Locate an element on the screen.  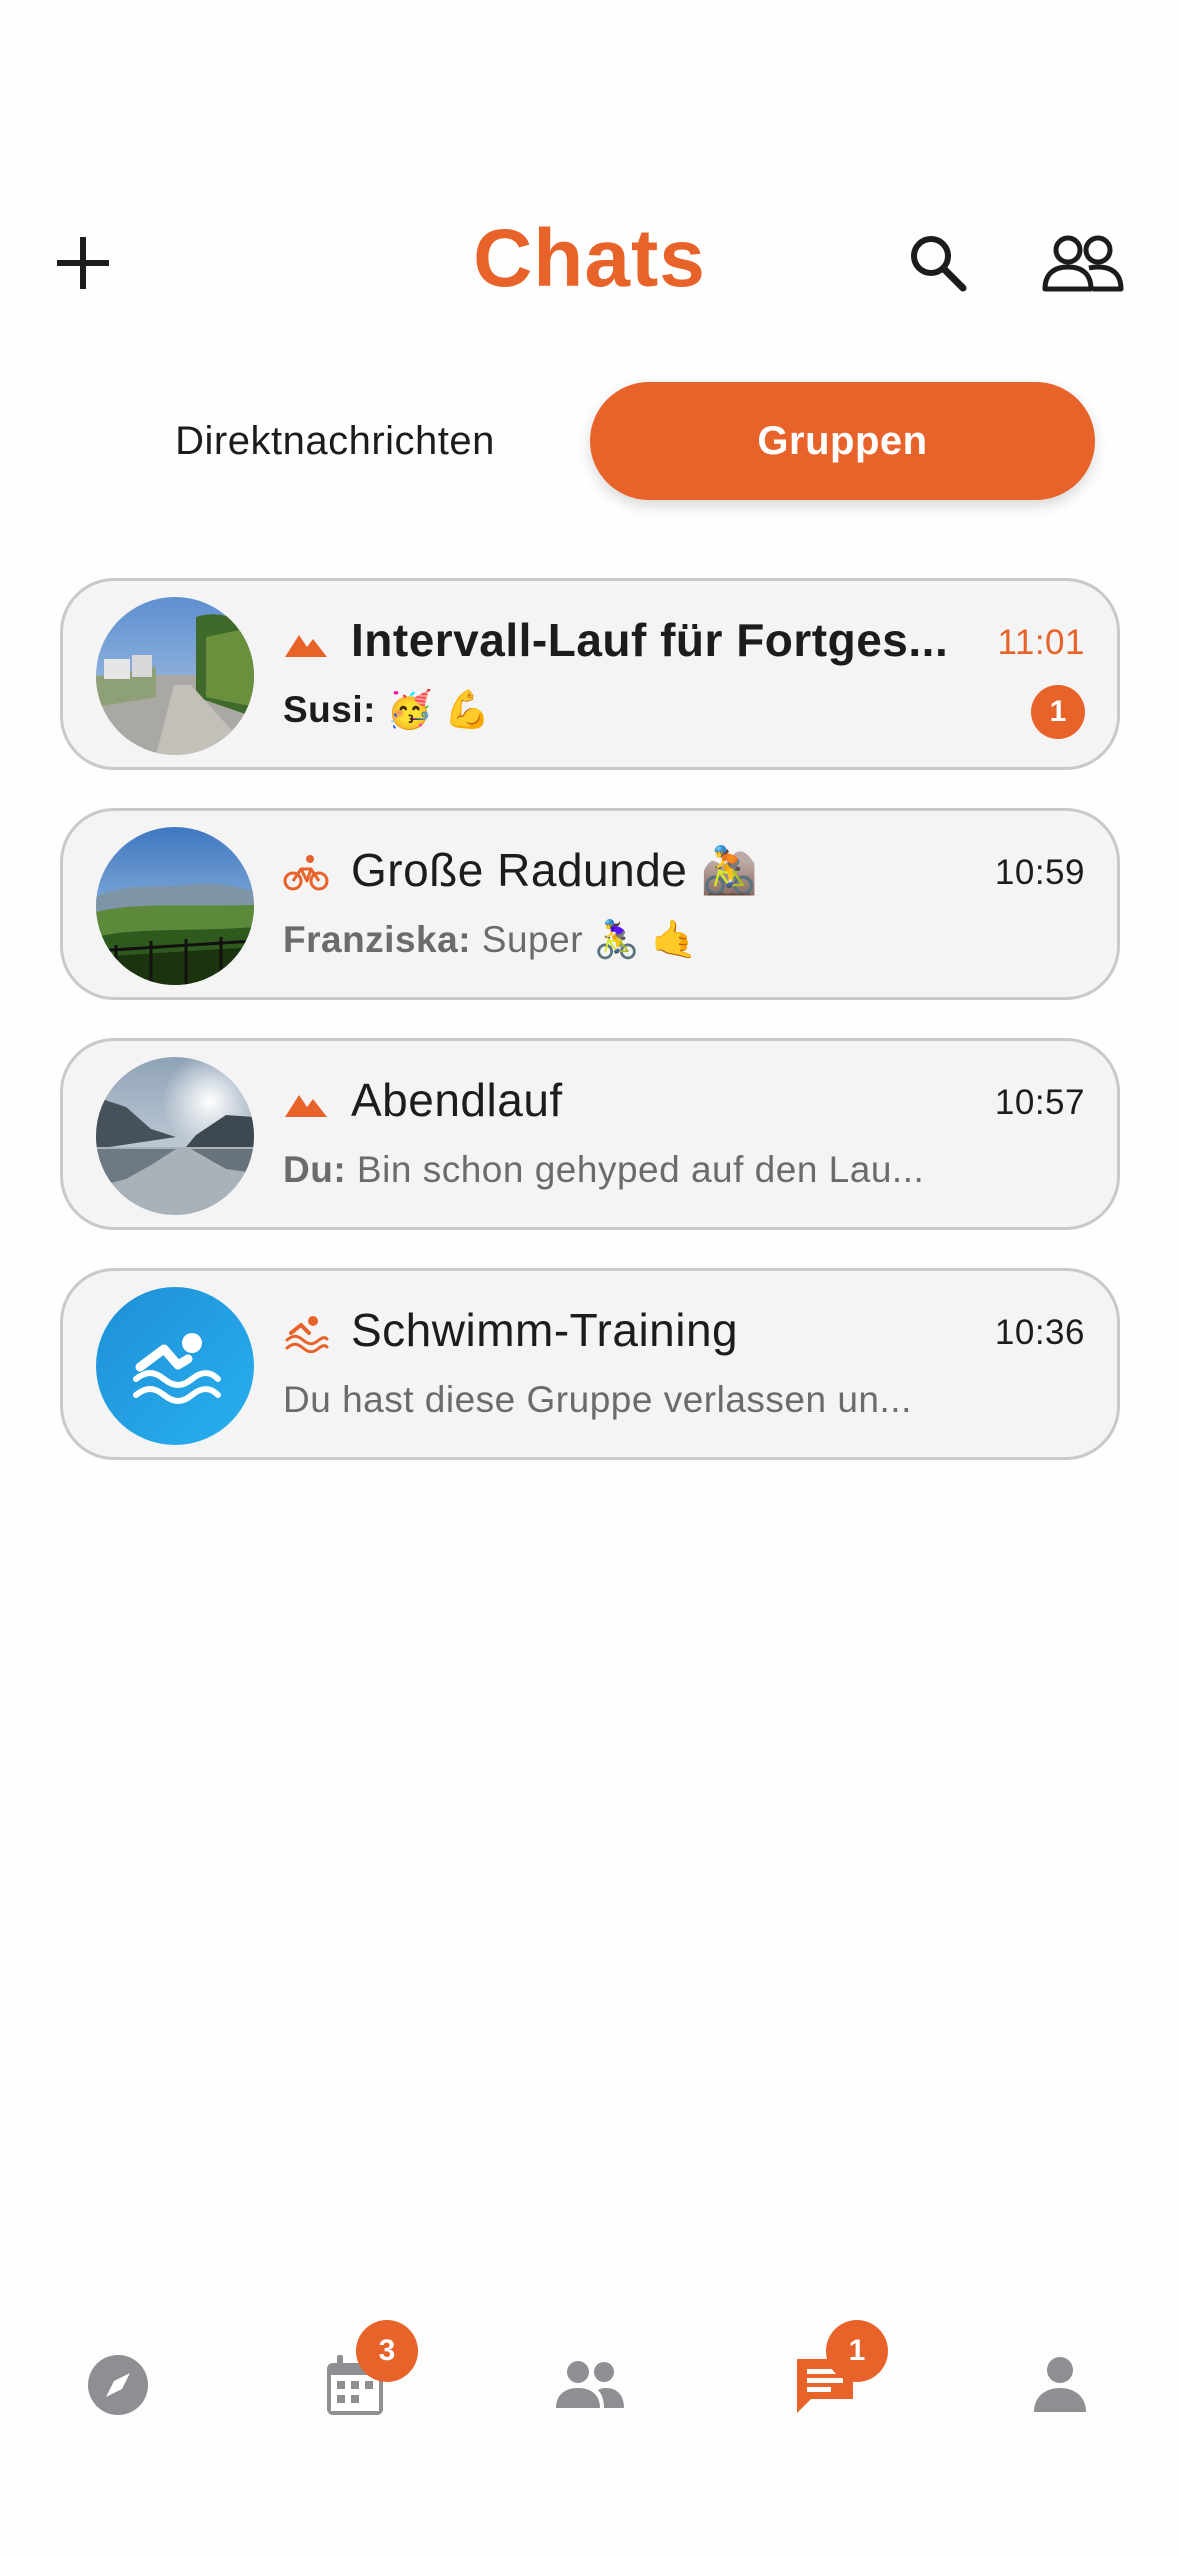
bottom-navigation: 3 1 is located at coordinates (589, 2423).